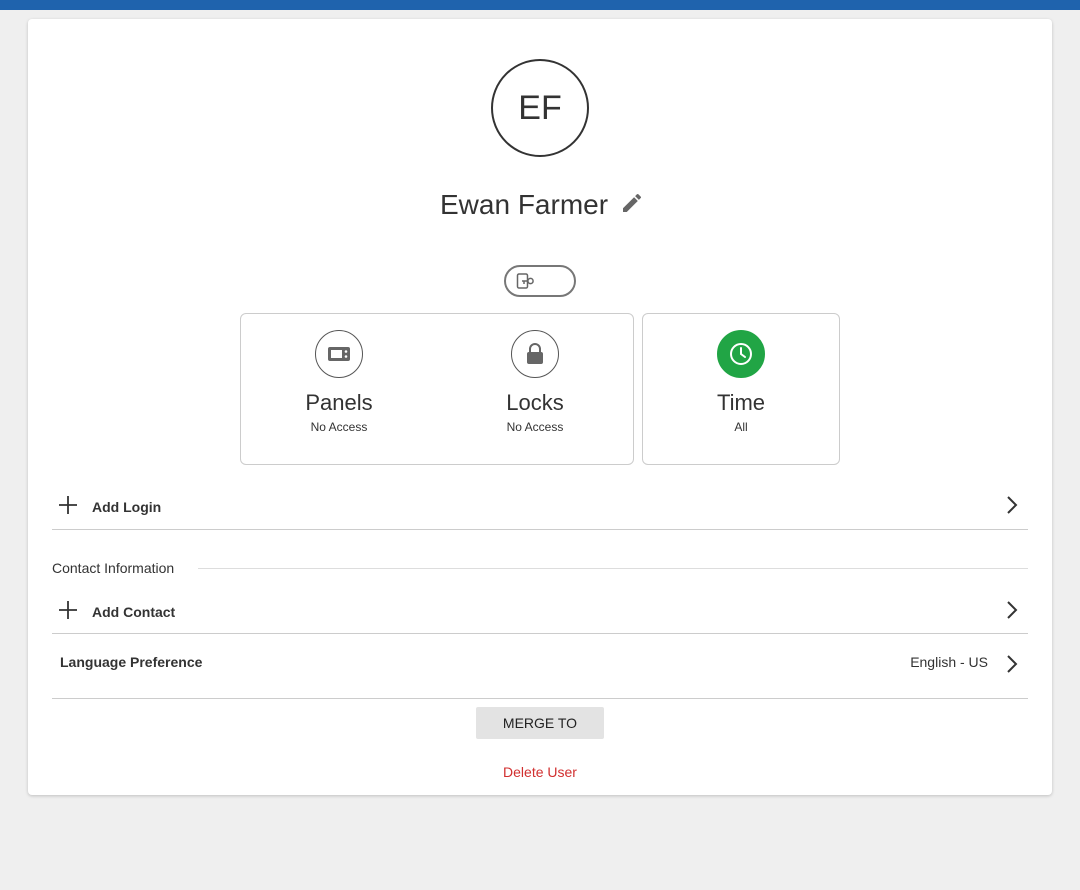 Image resolution: width=1080 pixels, height=890 pixels. I want to click on access-panels-title: Panels, so click(339, 402).